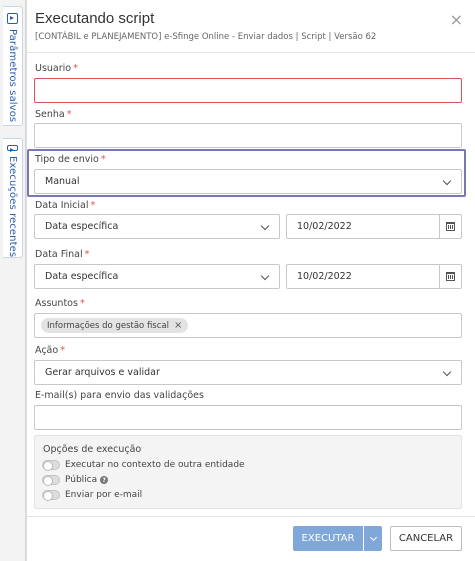 The image size is (475, 561). I want to click on tipo-envio-label: Tipo de envio *, so click(70, 159).